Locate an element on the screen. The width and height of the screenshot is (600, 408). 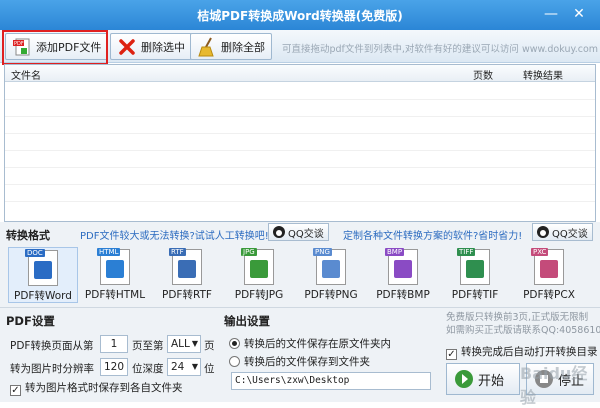
output-folder-option: 转换后的文件保存到文件夹 is located at coordinates (299, 361).